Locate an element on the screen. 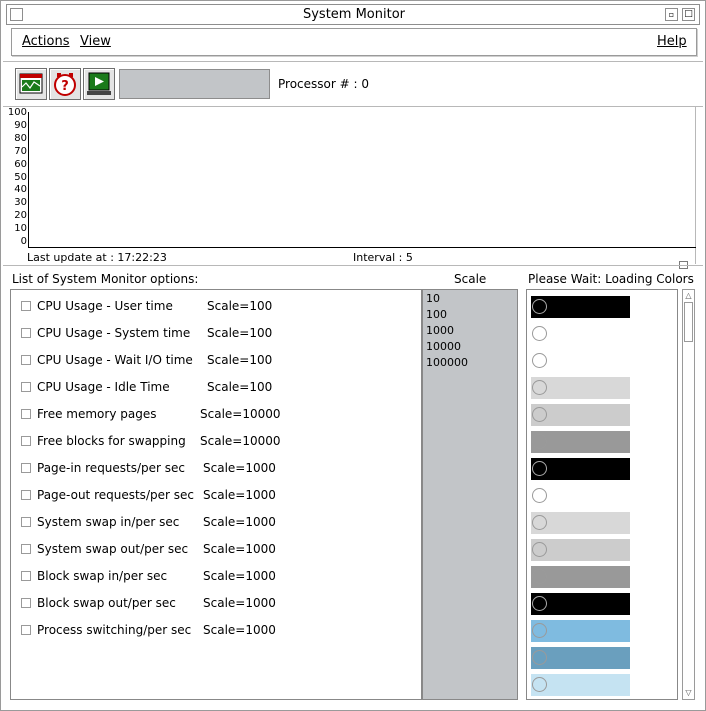  play-monitor-button is located at coordinates (99, 84).